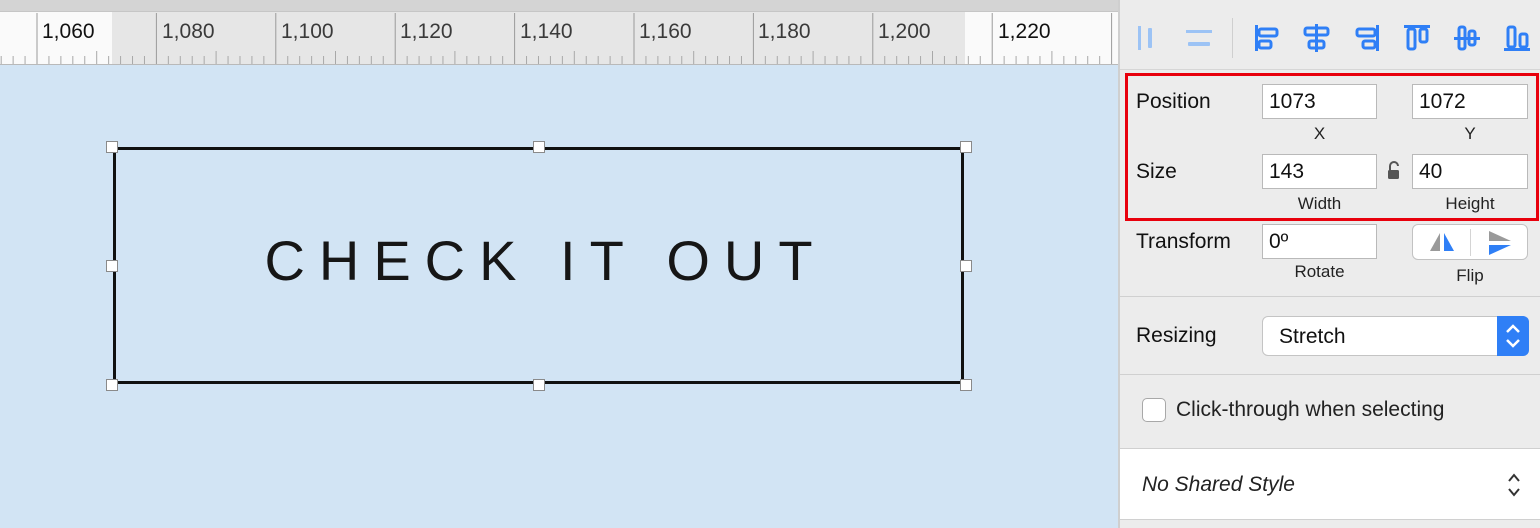 This screenshot has width=1540, height=528. What do you see at coordinates (1470, 101) in the screenshot?
I see `position-y-field` at bounding box center [1470, 101].